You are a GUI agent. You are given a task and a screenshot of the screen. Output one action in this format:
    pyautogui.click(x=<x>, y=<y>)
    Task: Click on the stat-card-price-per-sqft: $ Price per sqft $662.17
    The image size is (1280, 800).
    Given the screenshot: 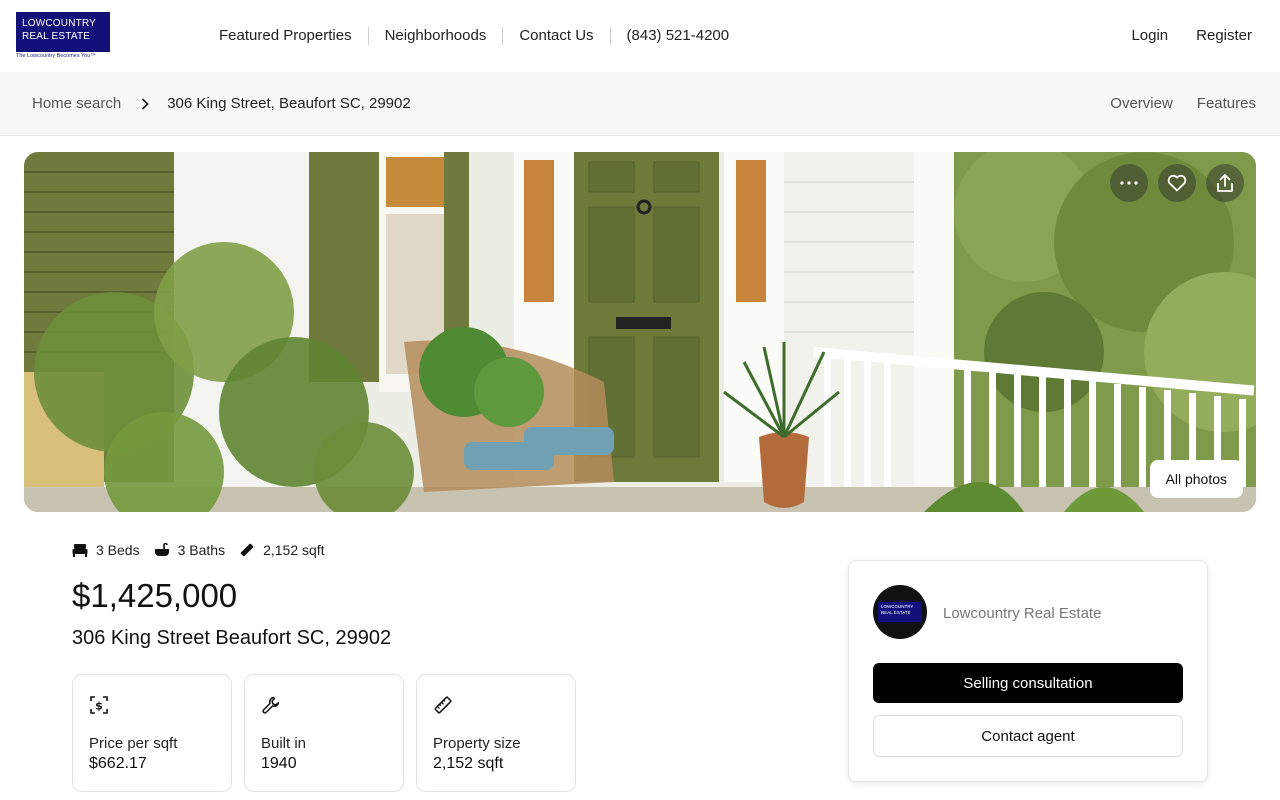 What is the action you would take?
    pyautogui.click(x=152, y=733)
    